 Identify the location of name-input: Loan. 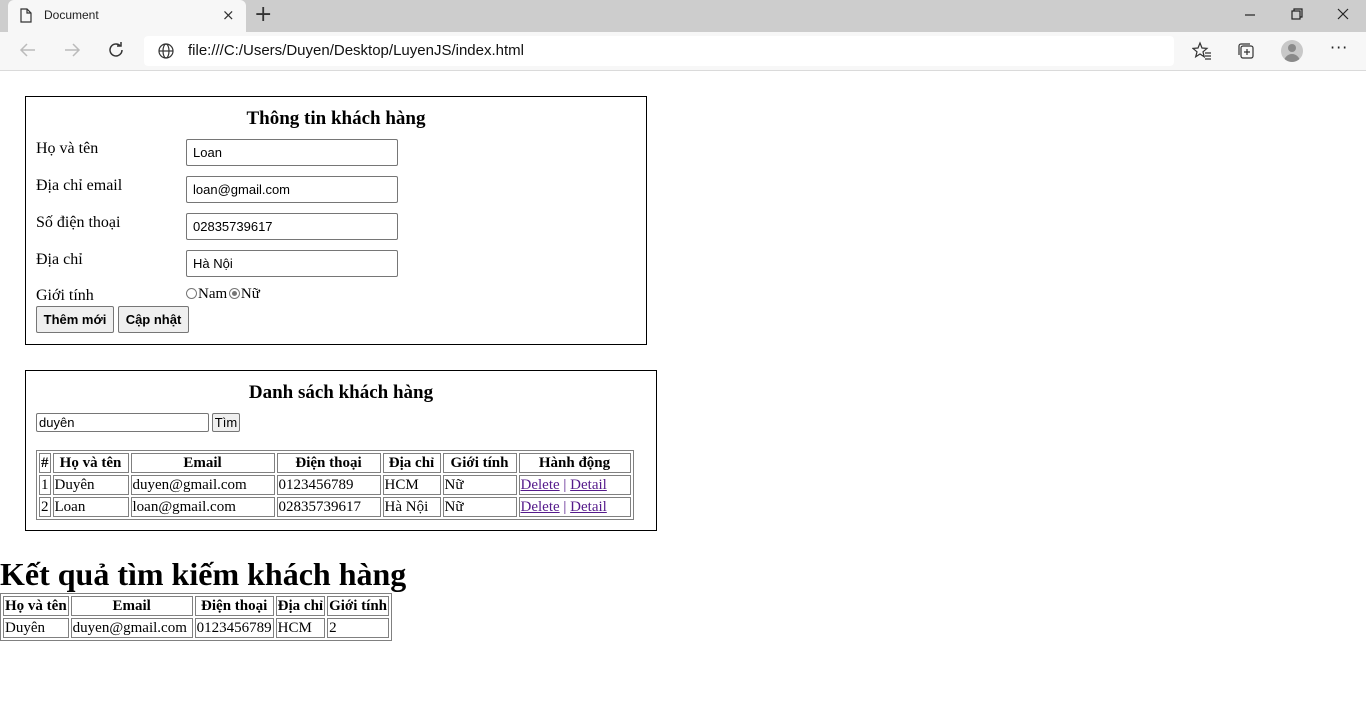
(292, 152).